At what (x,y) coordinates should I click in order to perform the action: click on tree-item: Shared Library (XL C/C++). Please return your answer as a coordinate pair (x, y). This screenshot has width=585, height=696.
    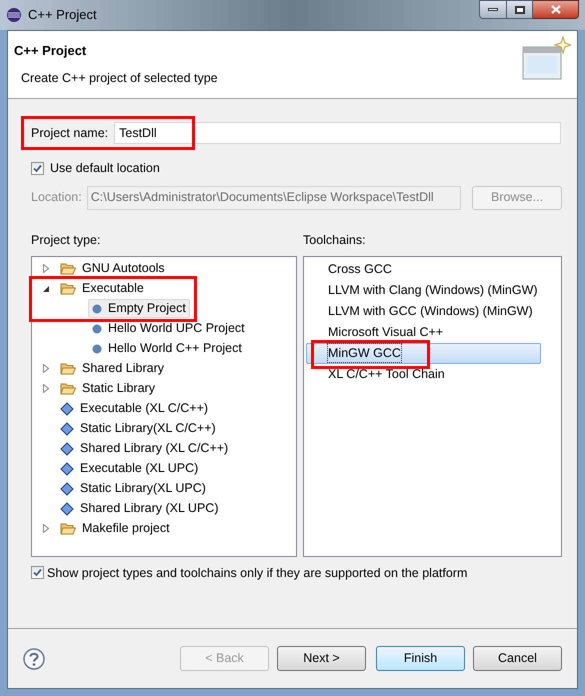
    Looking at the image, I should click on (144, 448).